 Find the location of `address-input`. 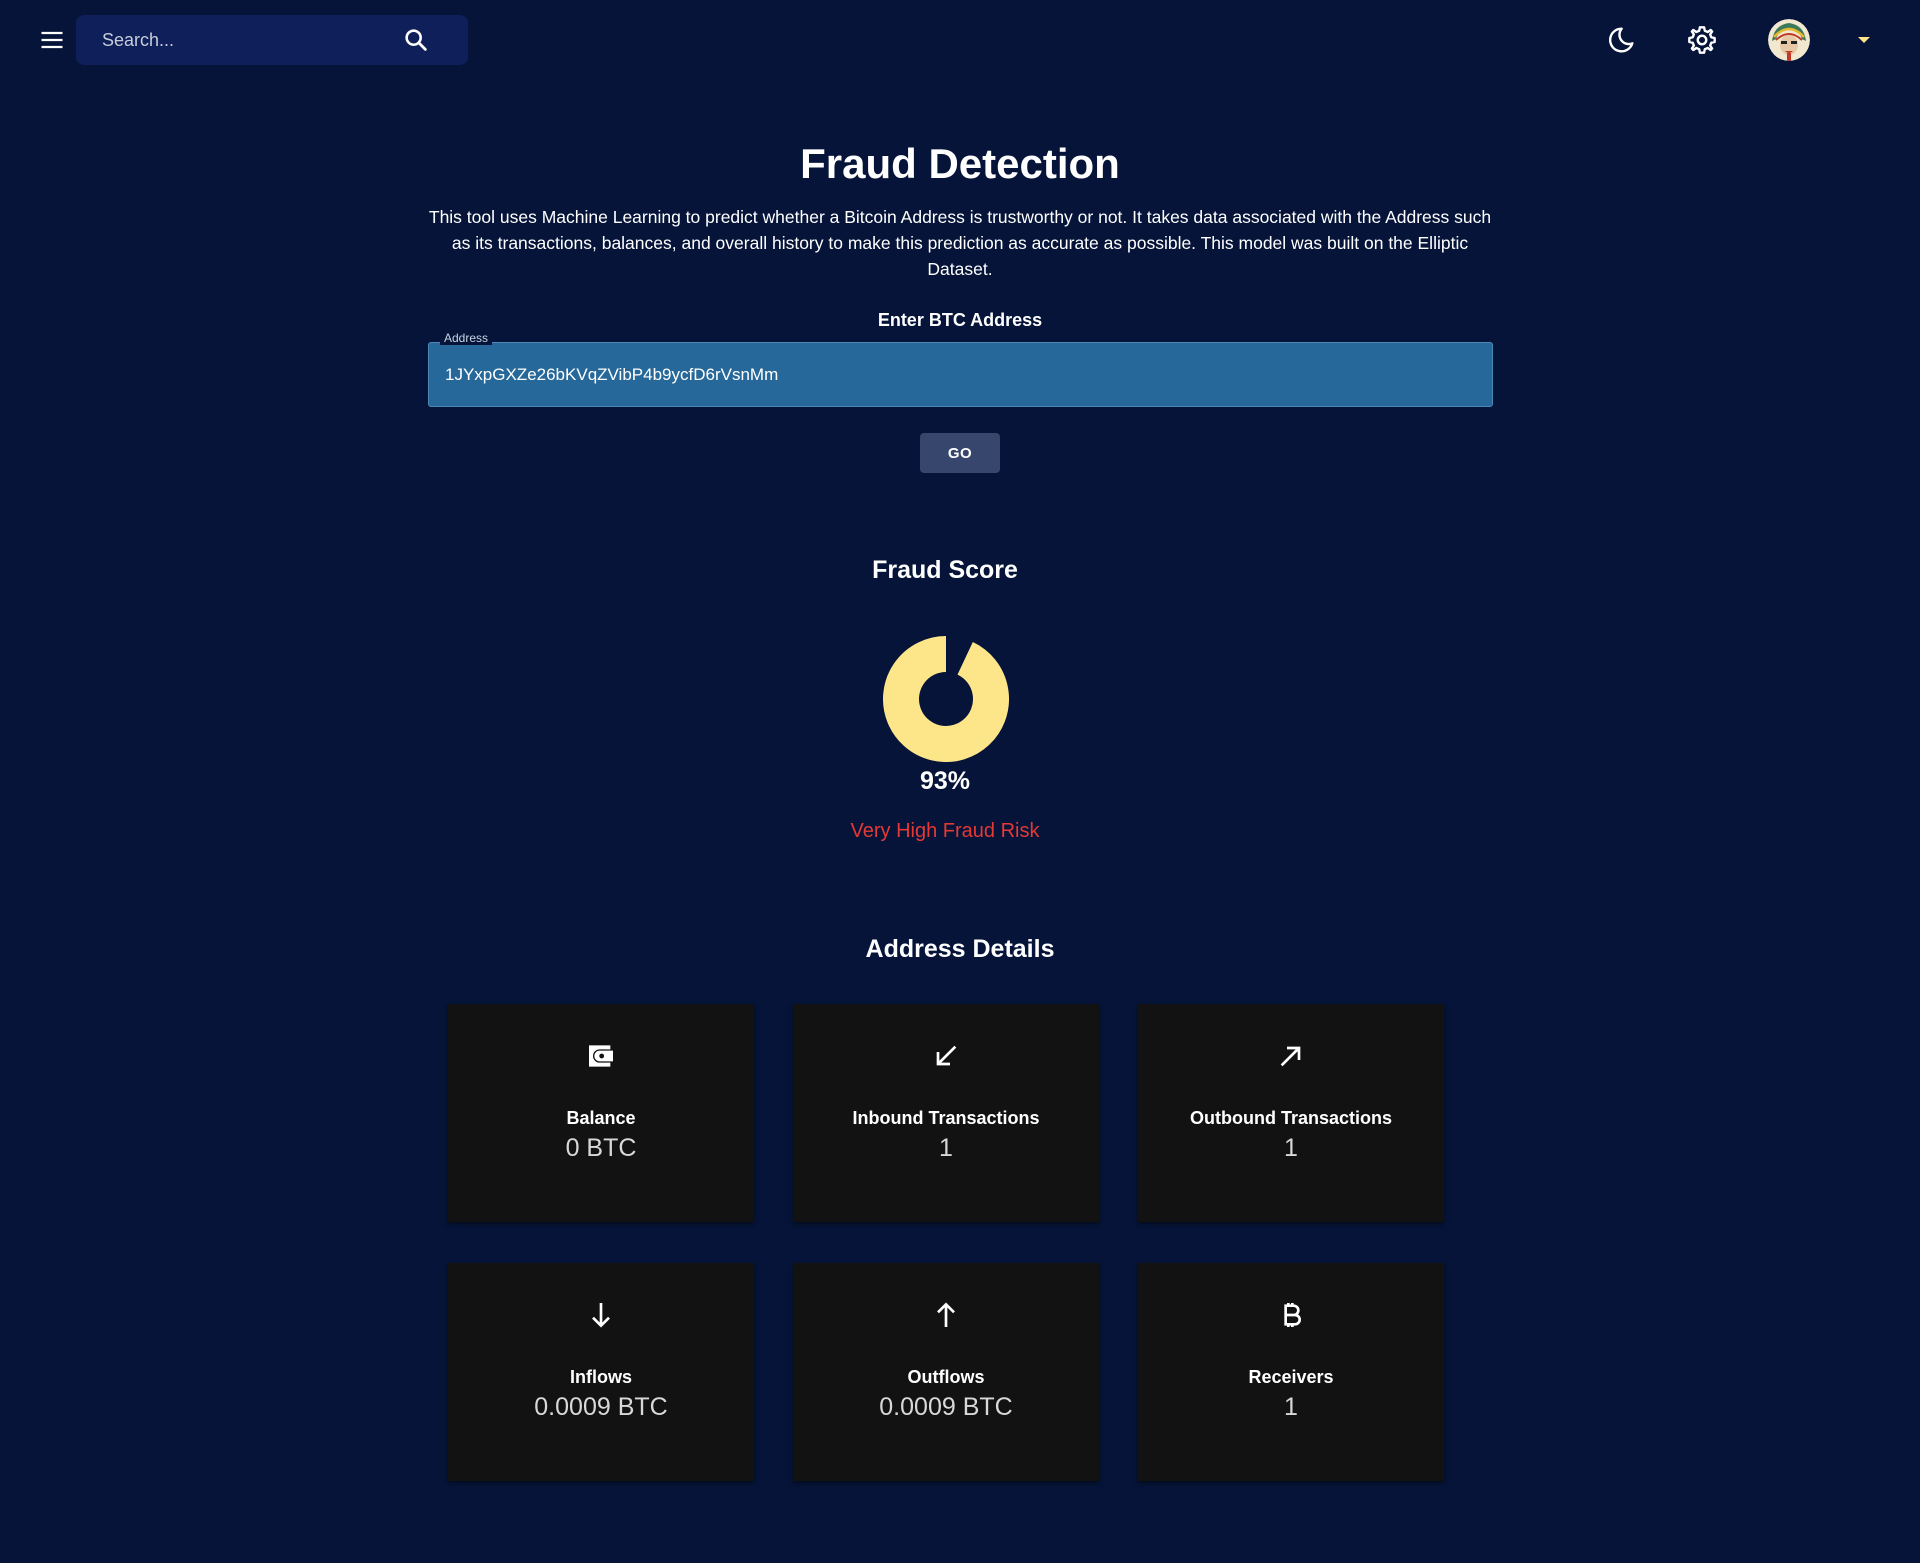

address-input is located at coordinates (960, 374).